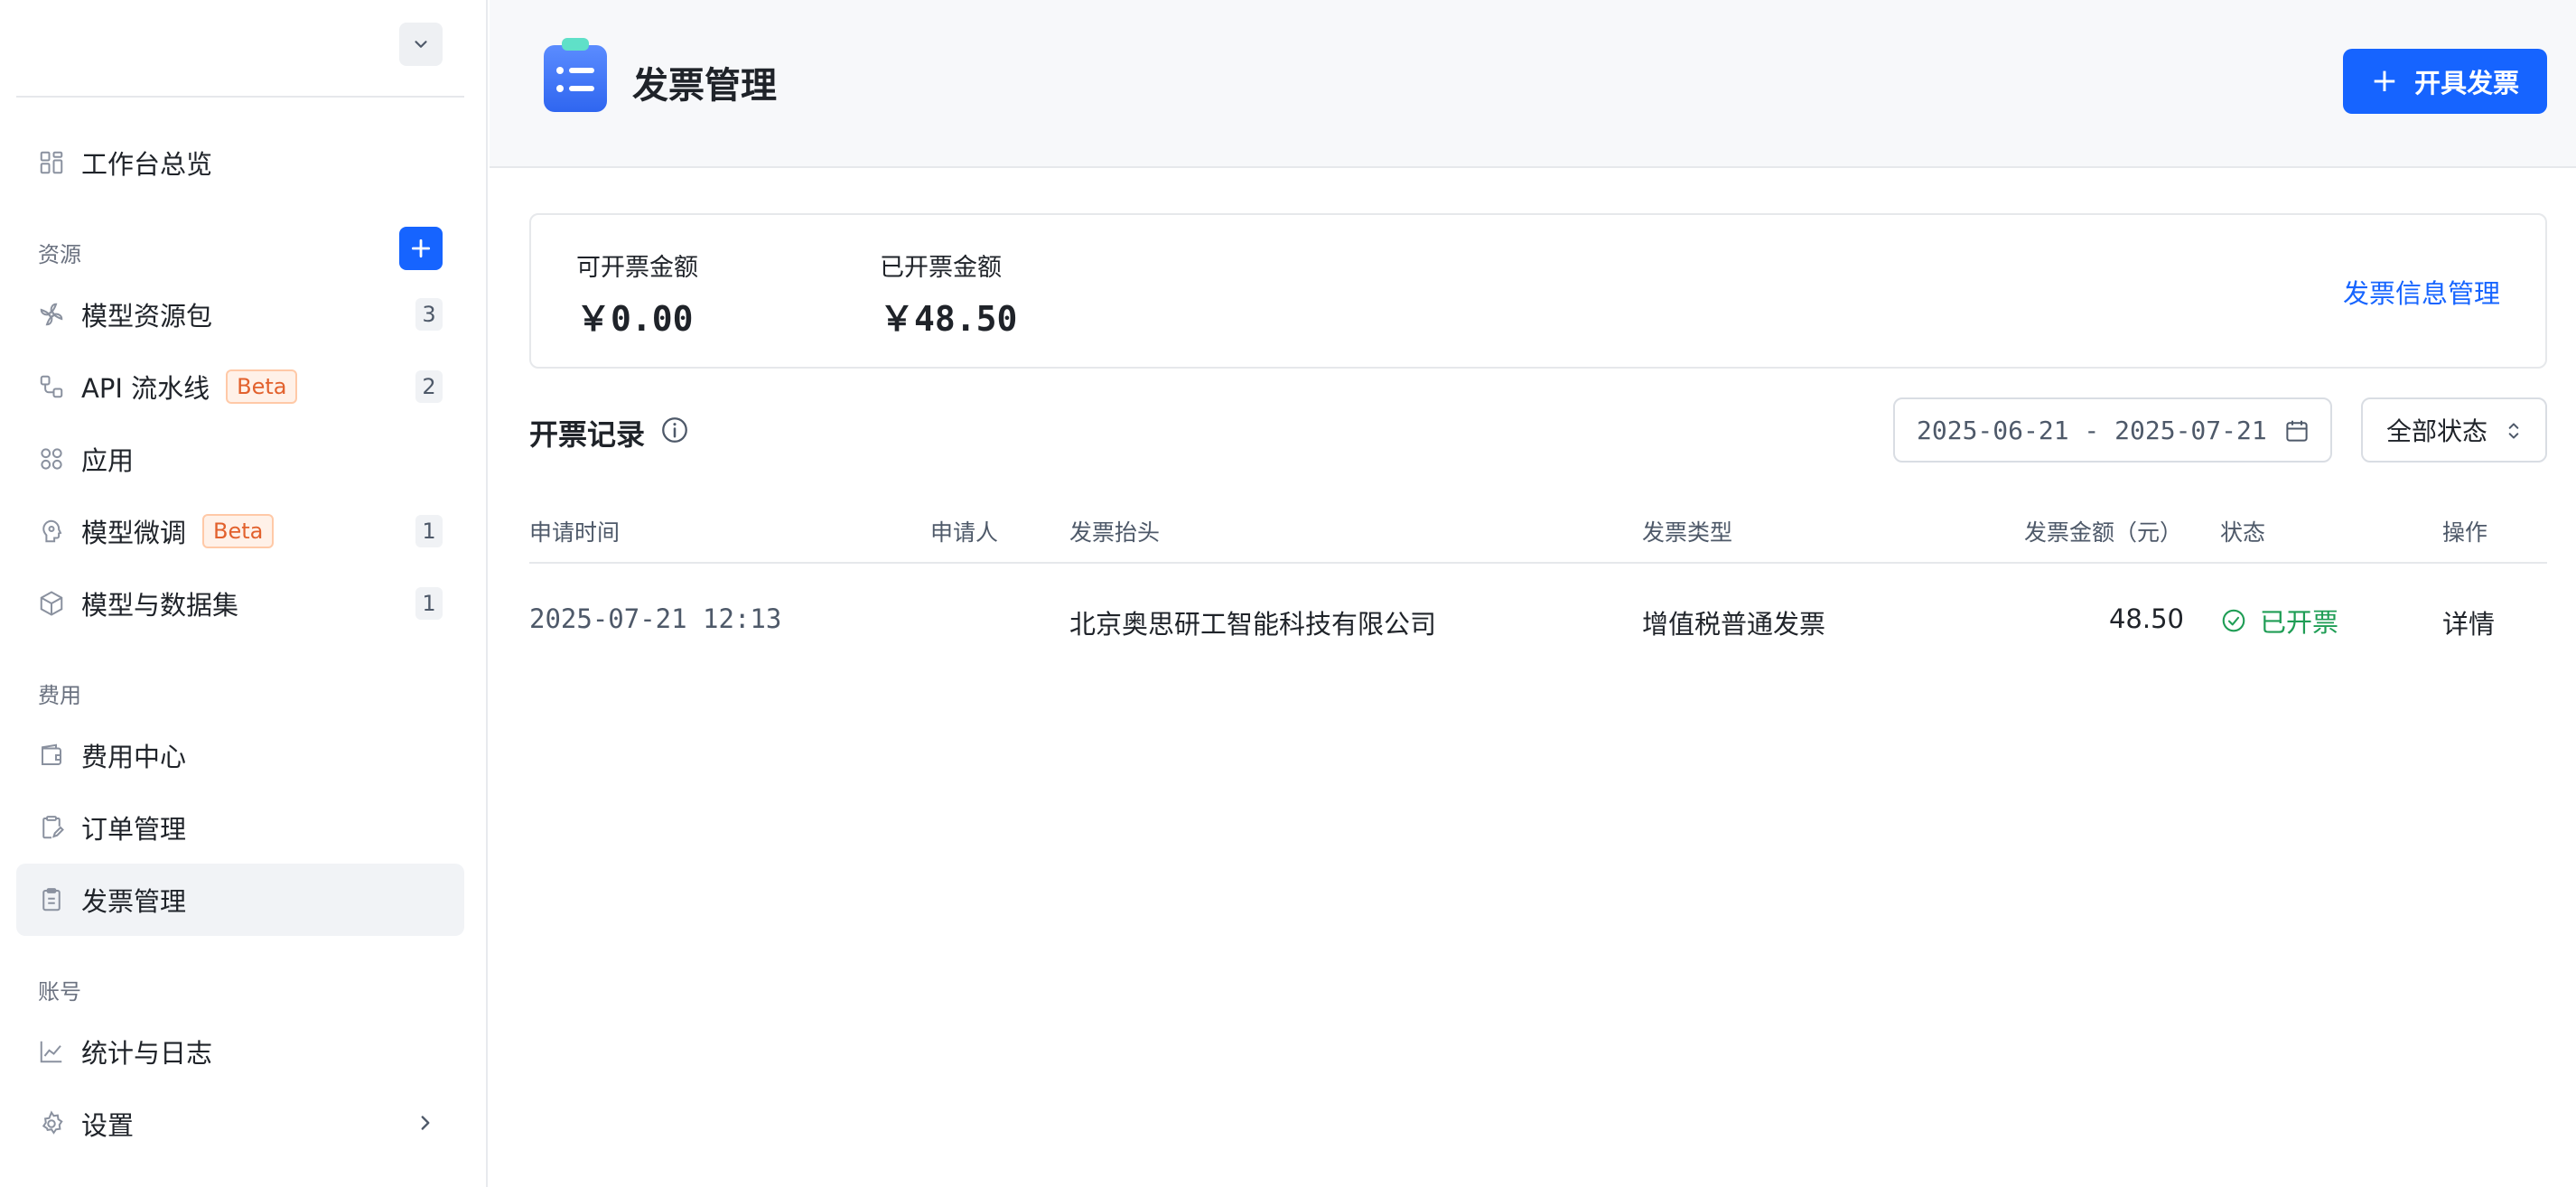 The image size is (2576, 1187). What do you see at coordinates (429, 386) in the screenshot?
I see `count-badge: 2` at bounding box center [429, 386].